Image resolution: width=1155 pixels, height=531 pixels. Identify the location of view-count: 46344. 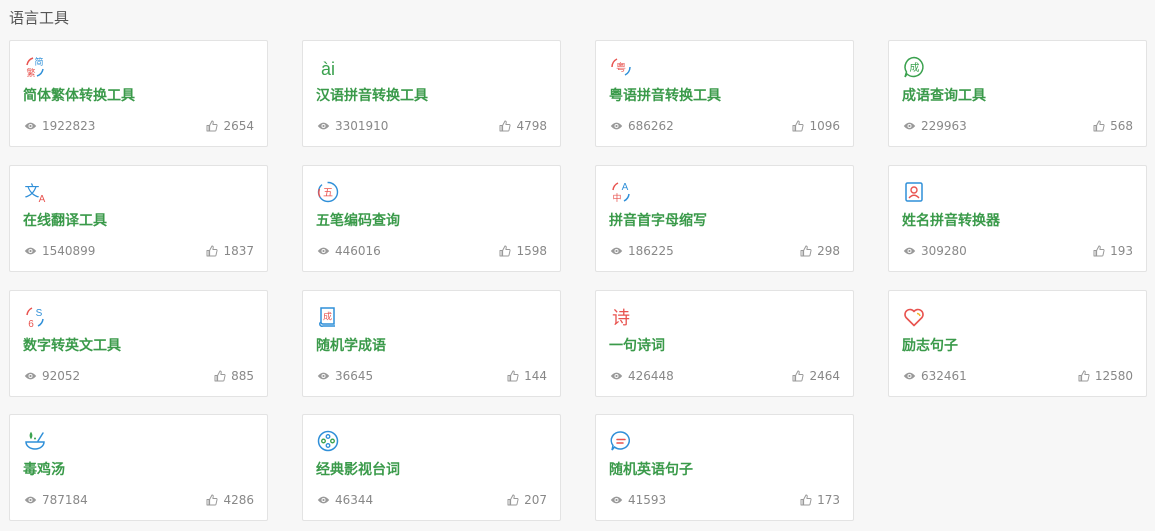
(345, 500).